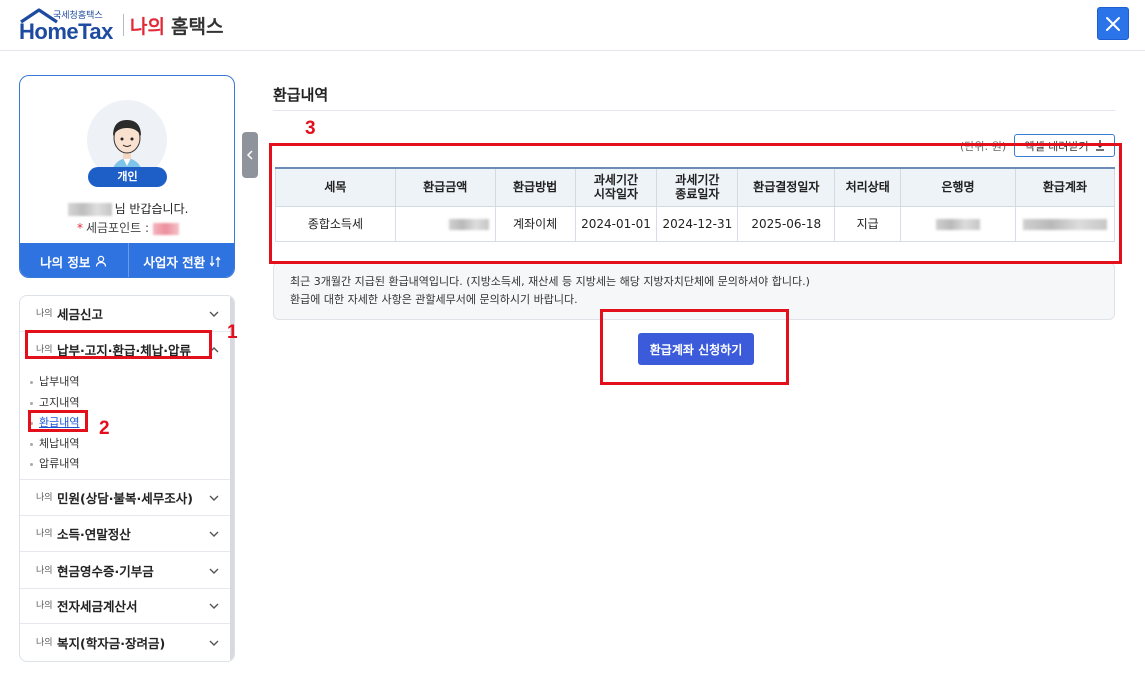 Image resolution: width=1145 pixels, height=684 pixels. I want to click on annotation-number-3: 3, so click(310, 128).